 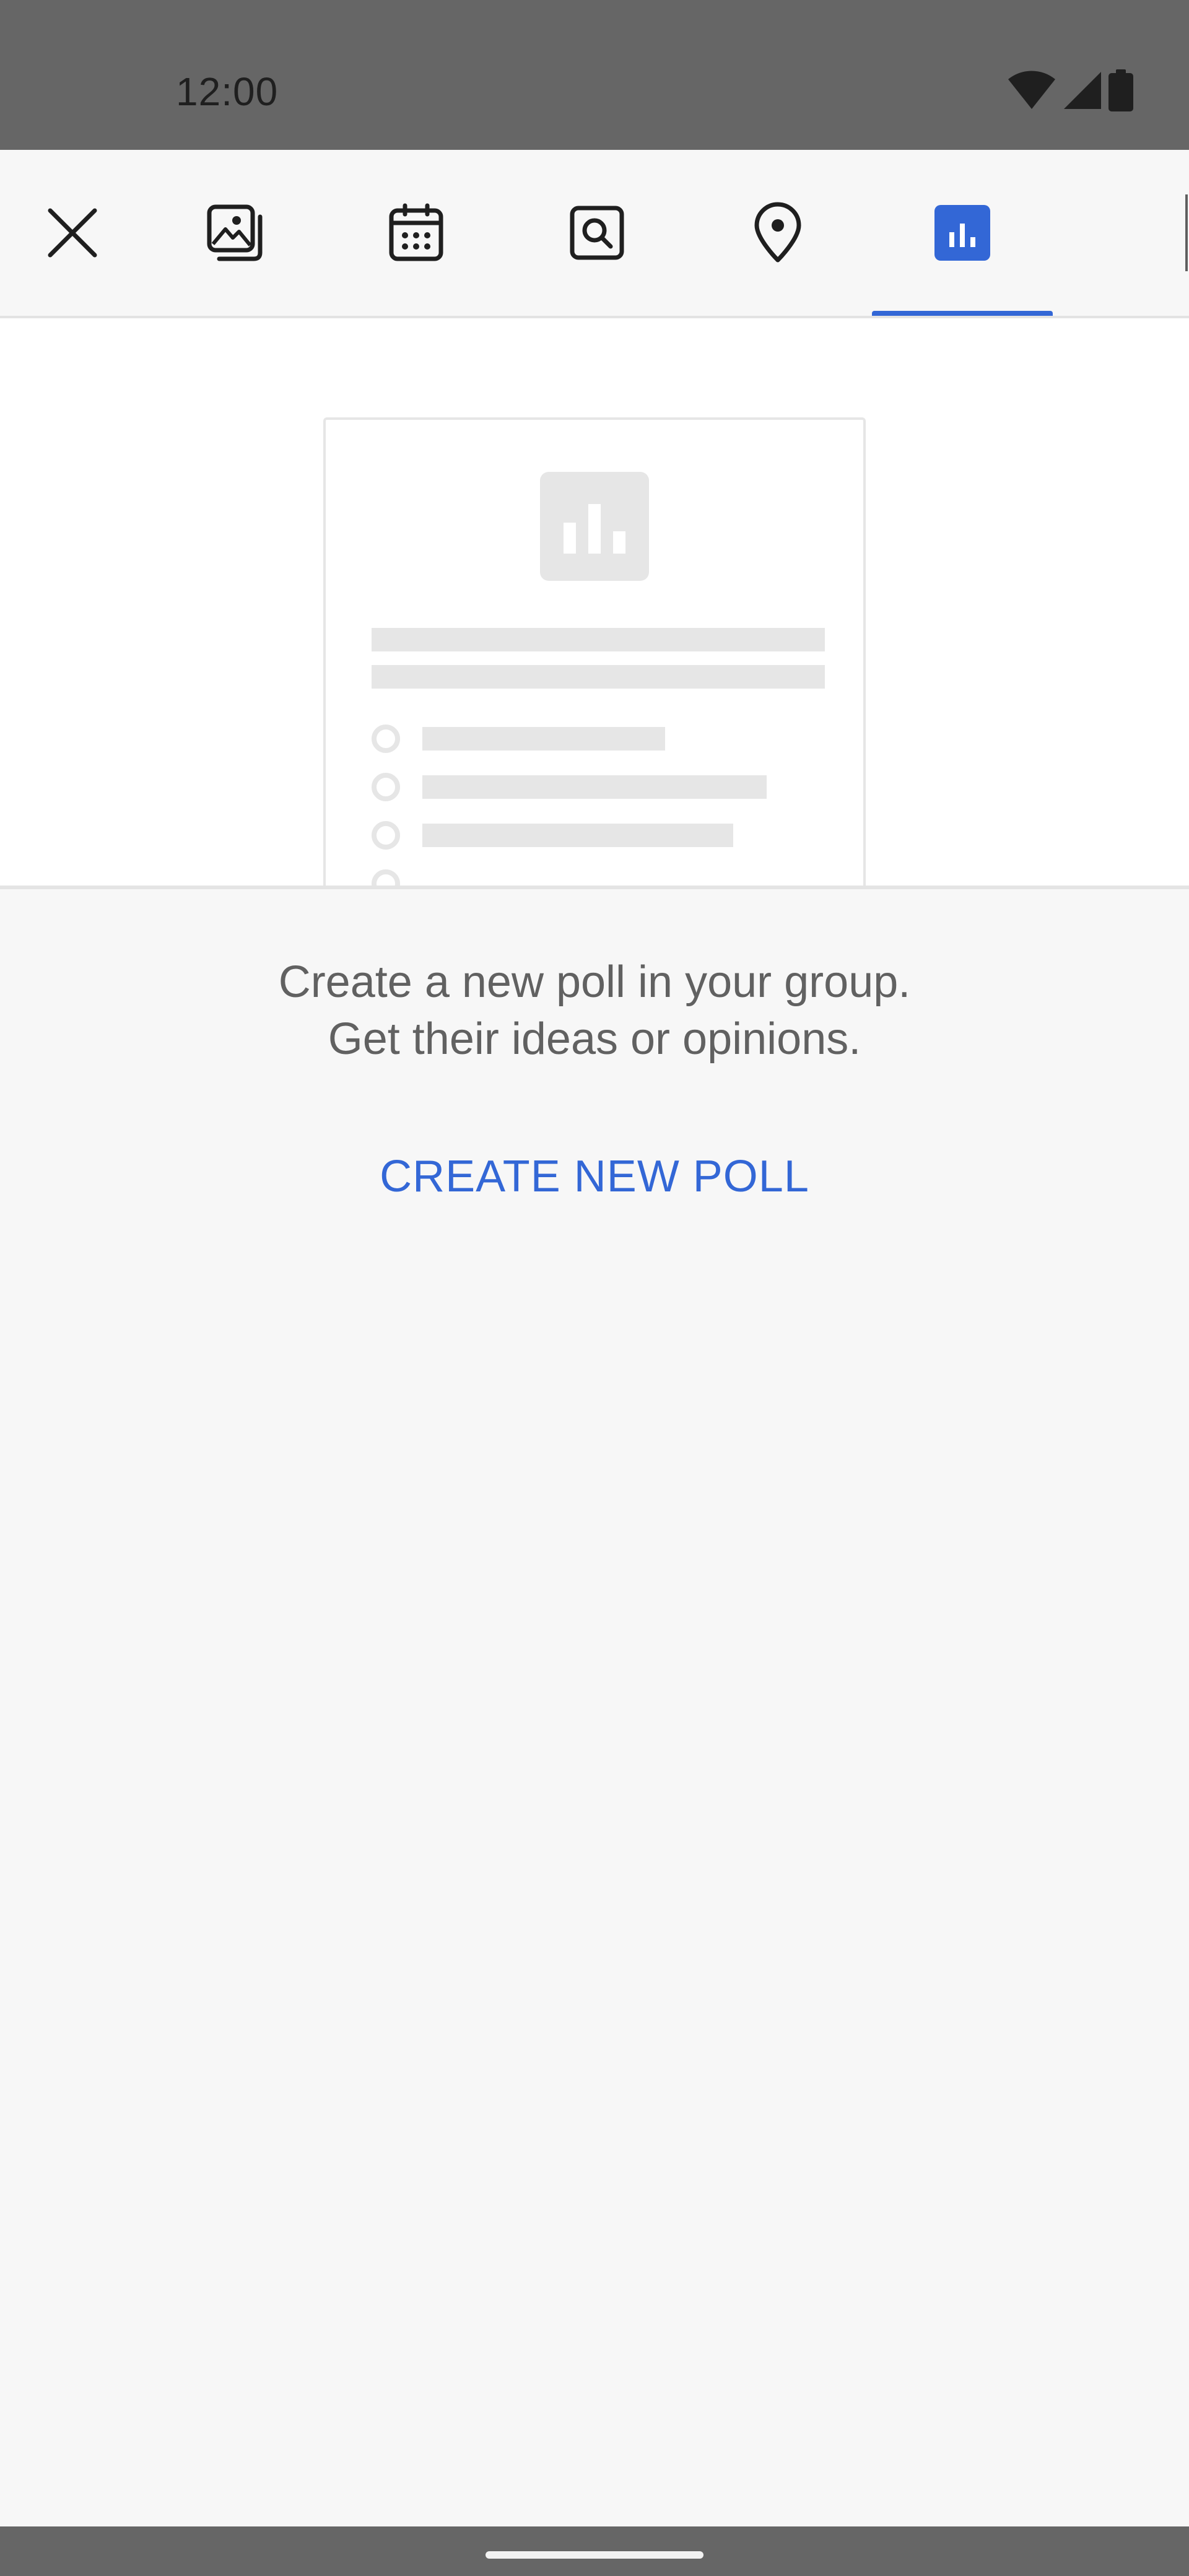 What do you see at coordinates (1120, 92) in the screenshot?
I see `battery-icon` at bounding box center [1120, 92].